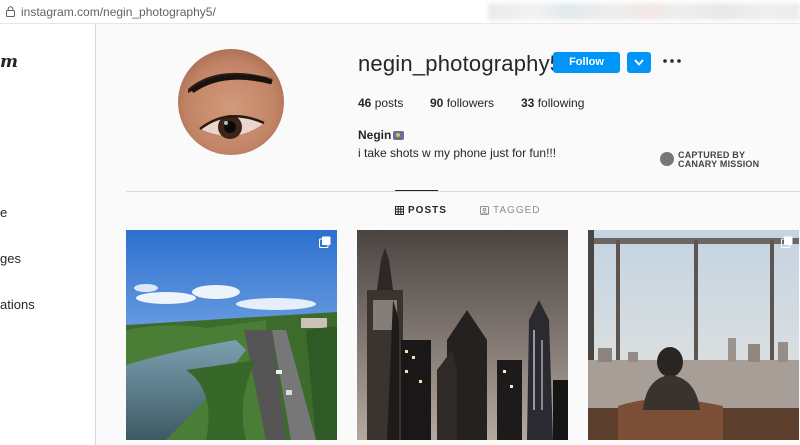 The image size is (800, 445). Describe the element at coordinates (460, 63) in the screenshot. I see `profile-username: negin_photography5` at that location.